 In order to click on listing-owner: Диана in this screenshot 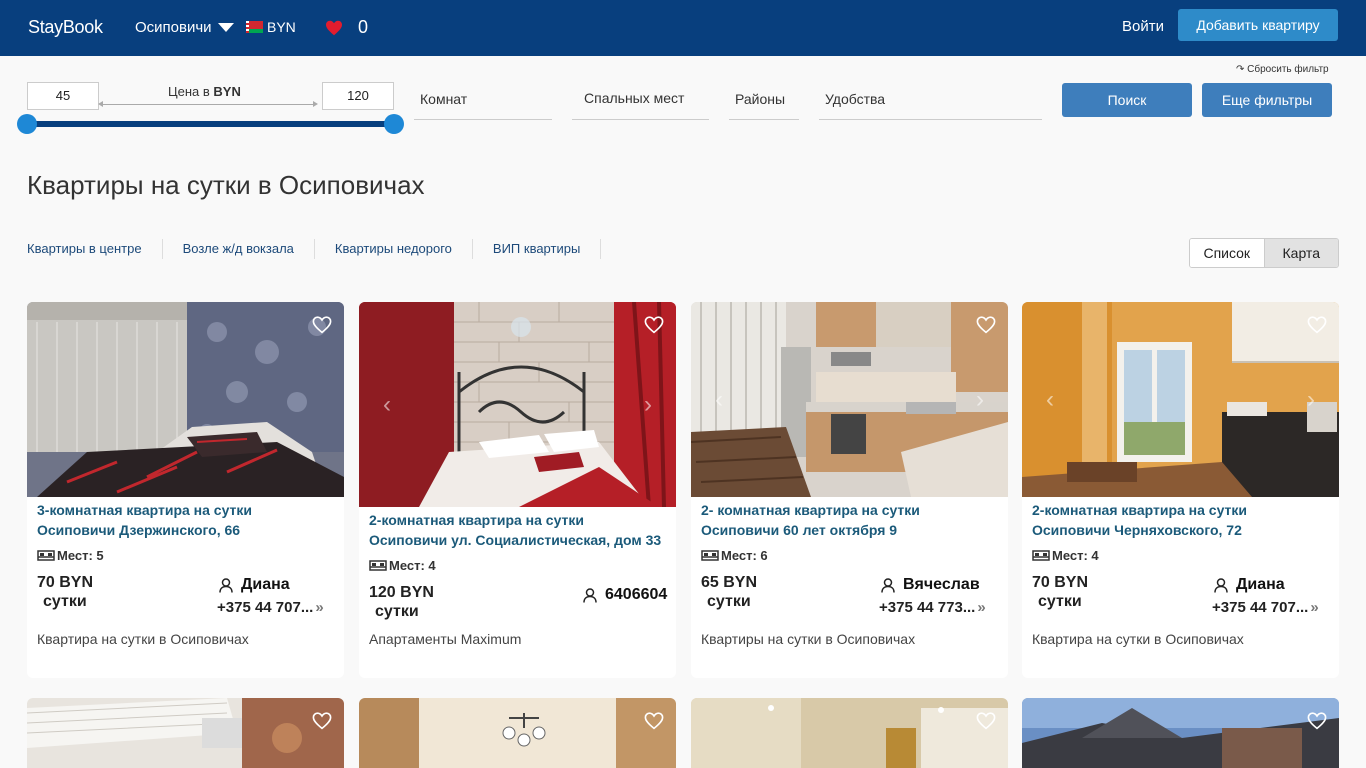, I will do `click(1249, 585)`.